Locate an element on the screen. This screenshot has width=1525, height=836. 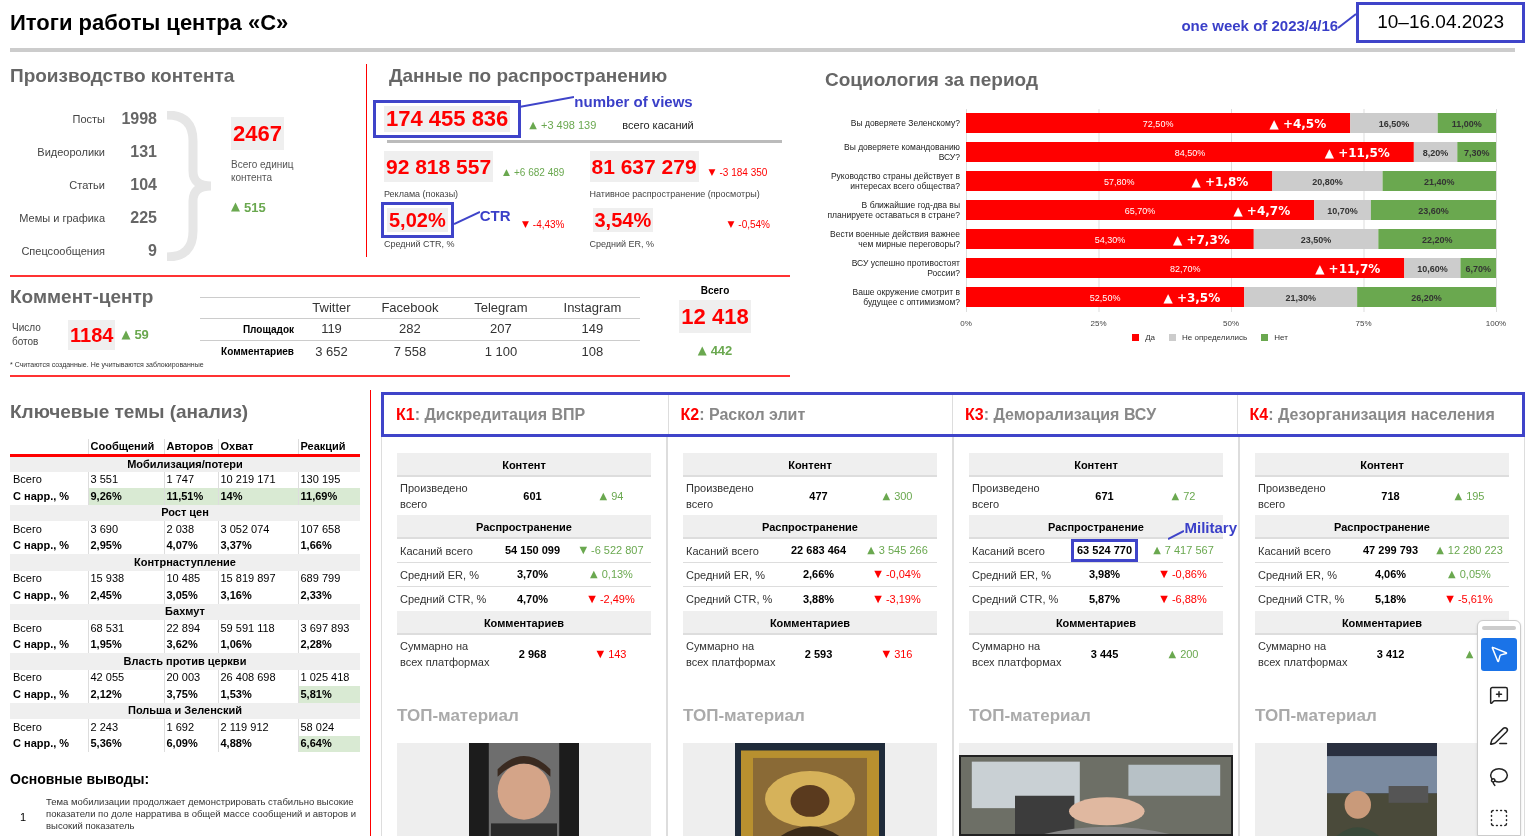
row-value: 671 is located at coordinates (1104, 496).